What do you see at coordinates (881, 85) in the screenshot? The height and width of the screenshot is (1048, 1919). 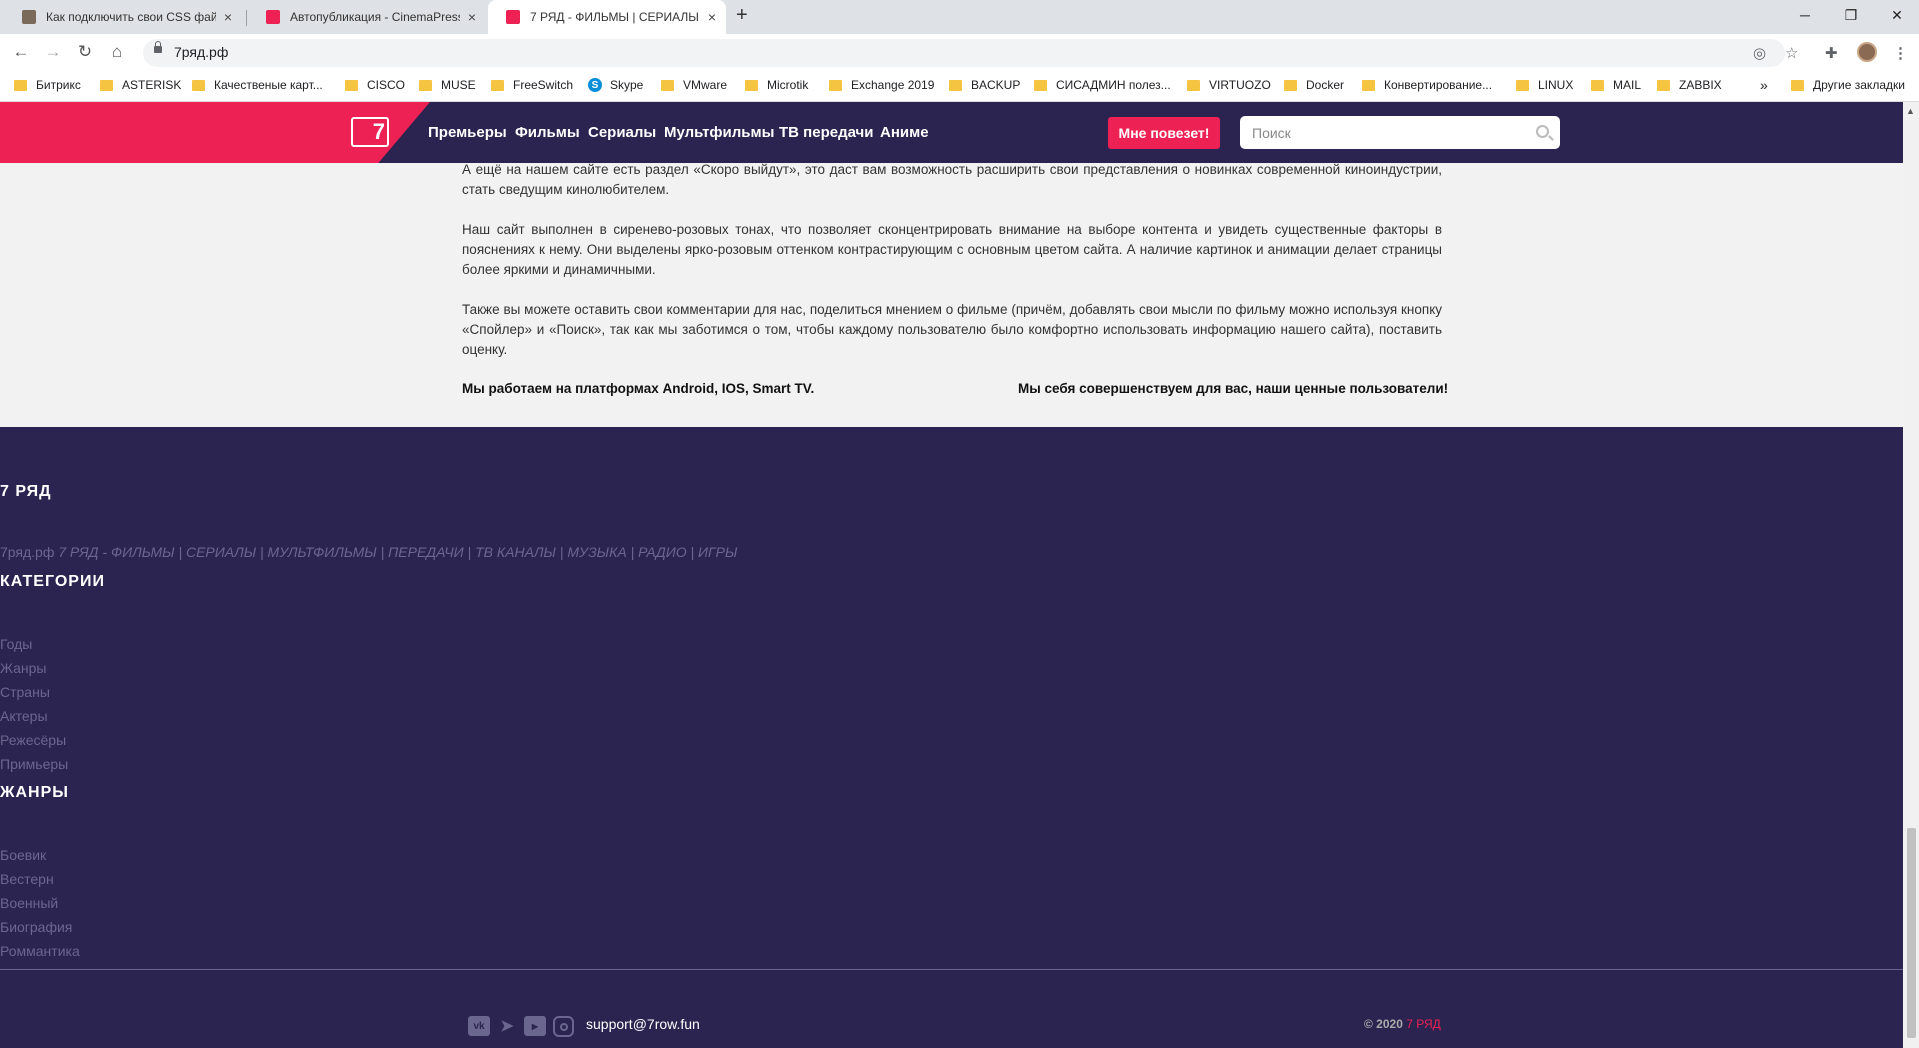 I see `bookmark-exchange: Exchange 2019` at bounding box center [881, 85].